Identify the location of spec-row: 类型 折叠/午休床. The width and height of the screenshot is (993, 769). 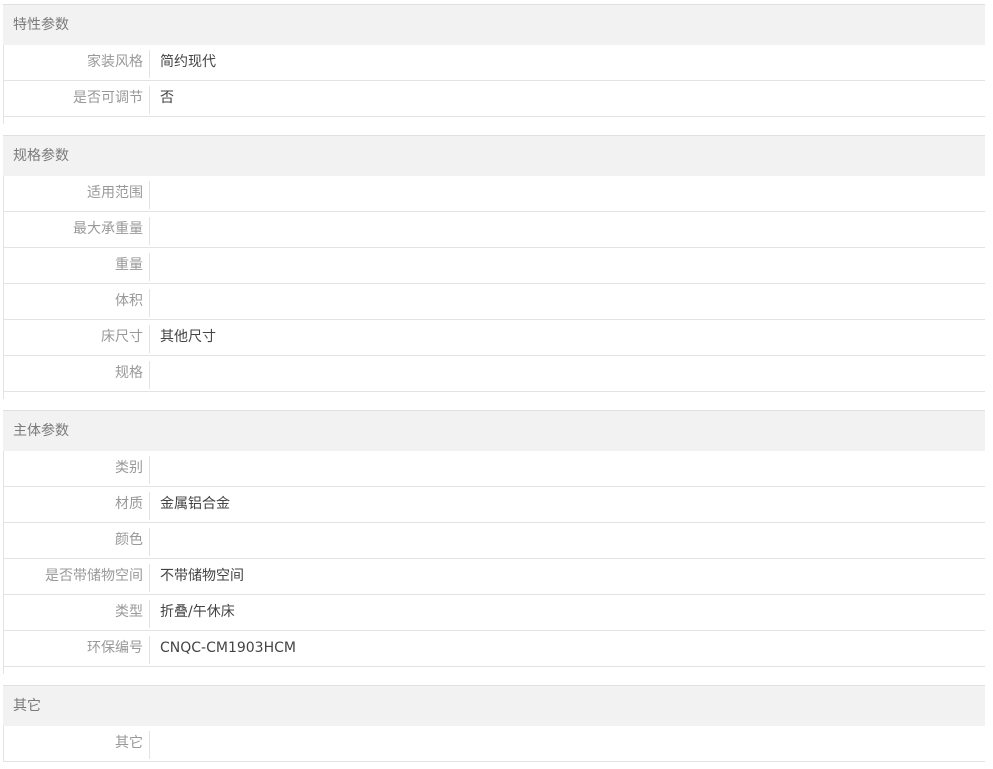
(494, 613).